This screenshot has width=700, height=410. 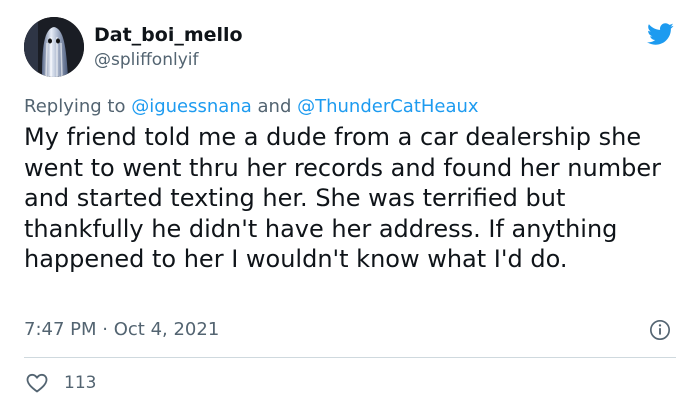 I want to click on info-icon, so click(x=660, y=330).